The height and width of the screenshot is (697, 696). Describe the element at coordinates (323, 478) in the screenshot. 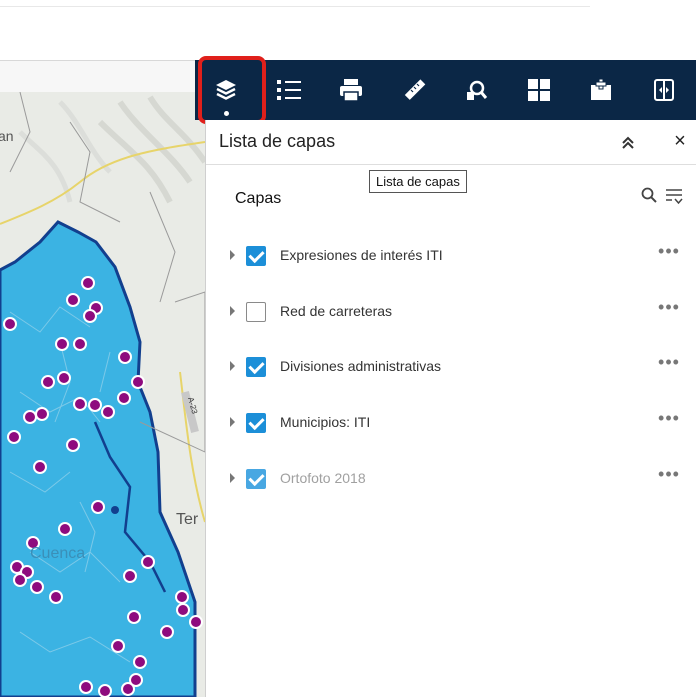

I see `layer-label: Ortofoto 2018` at that location.